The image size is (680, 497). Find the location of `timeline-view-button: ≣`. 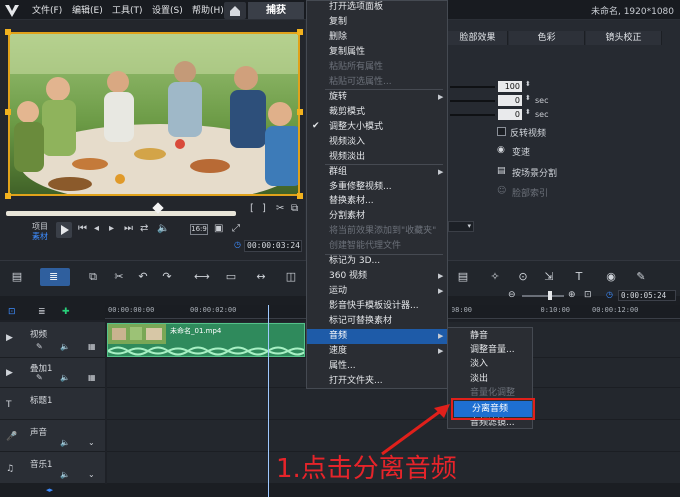

timeline-view-button: ≣ is located at coordinates (55, 277).